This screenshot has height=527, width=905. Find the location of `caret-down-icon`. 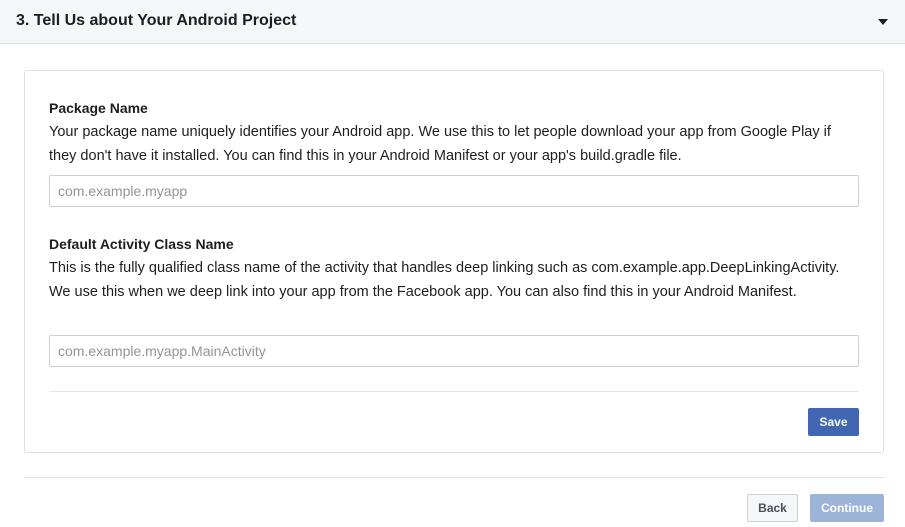

caret-down-icon is located at coordinates (883, 22).